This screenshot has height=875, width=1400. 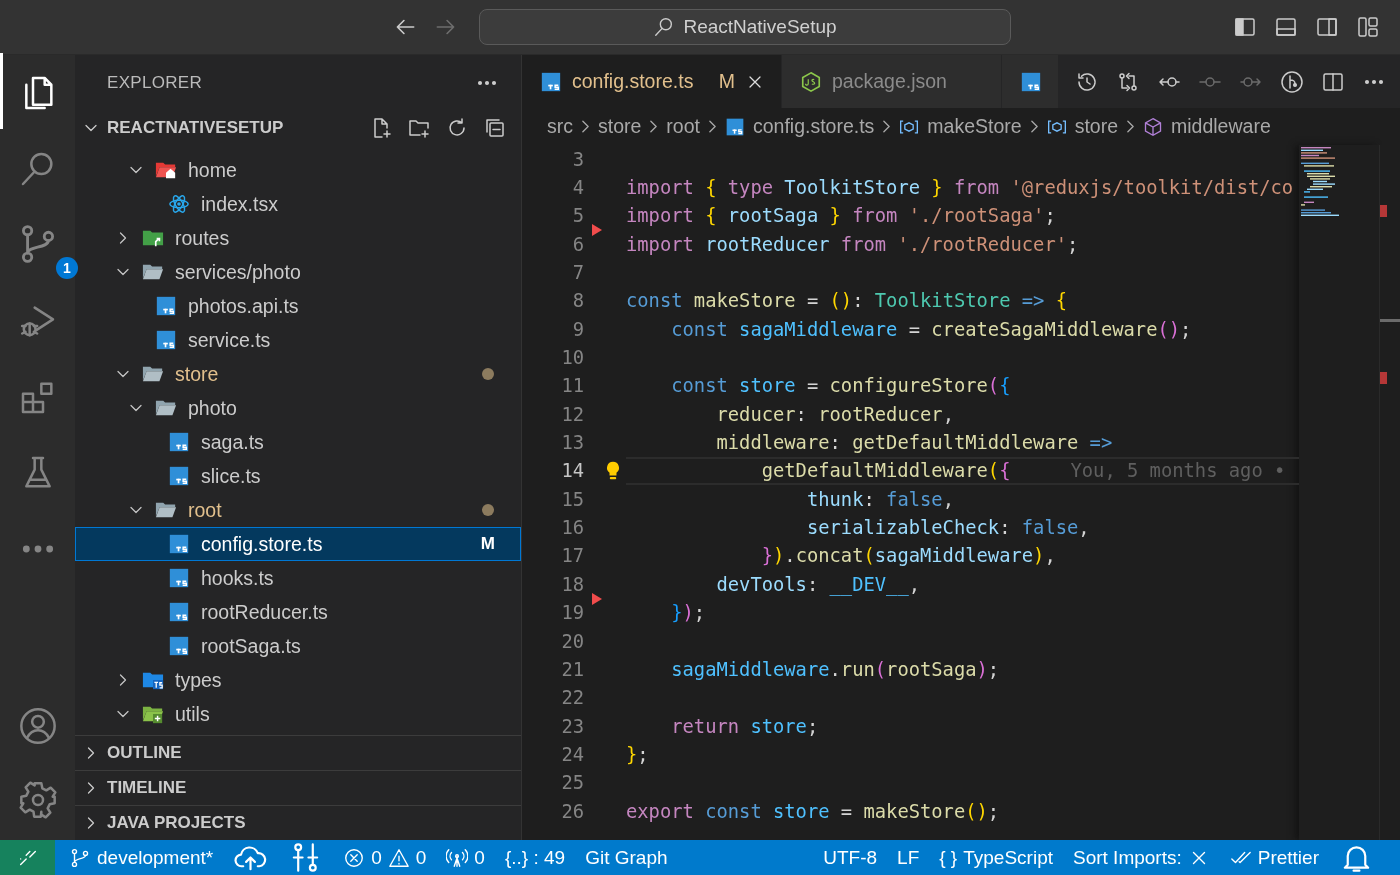 I want to click on section-header: REACTNATIVESETUP, so click(x=298, y=127).